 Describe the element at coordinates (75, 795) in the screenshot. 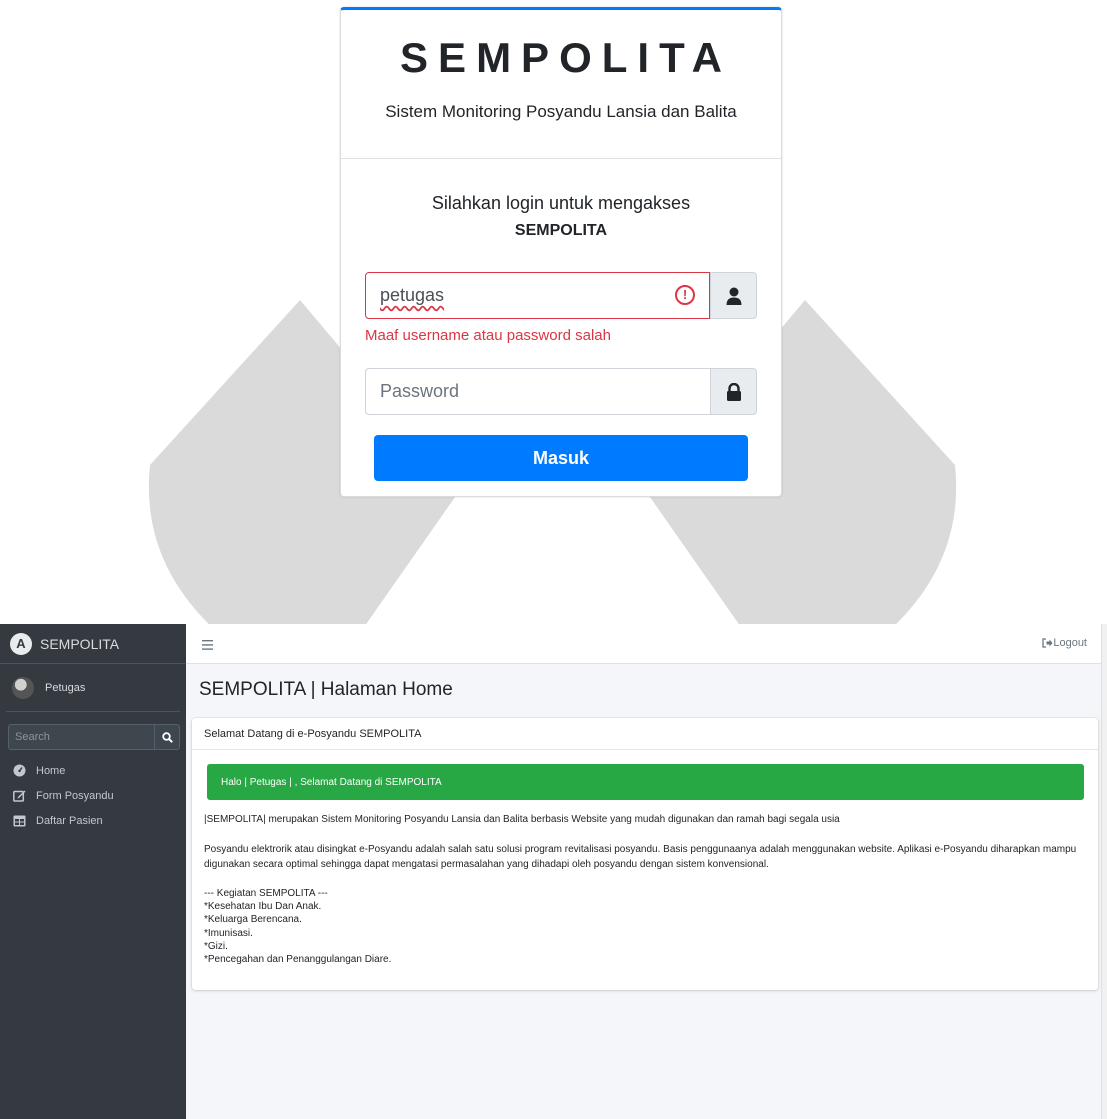

I see `sidebar-item-label: Form Posyandu` at that location.